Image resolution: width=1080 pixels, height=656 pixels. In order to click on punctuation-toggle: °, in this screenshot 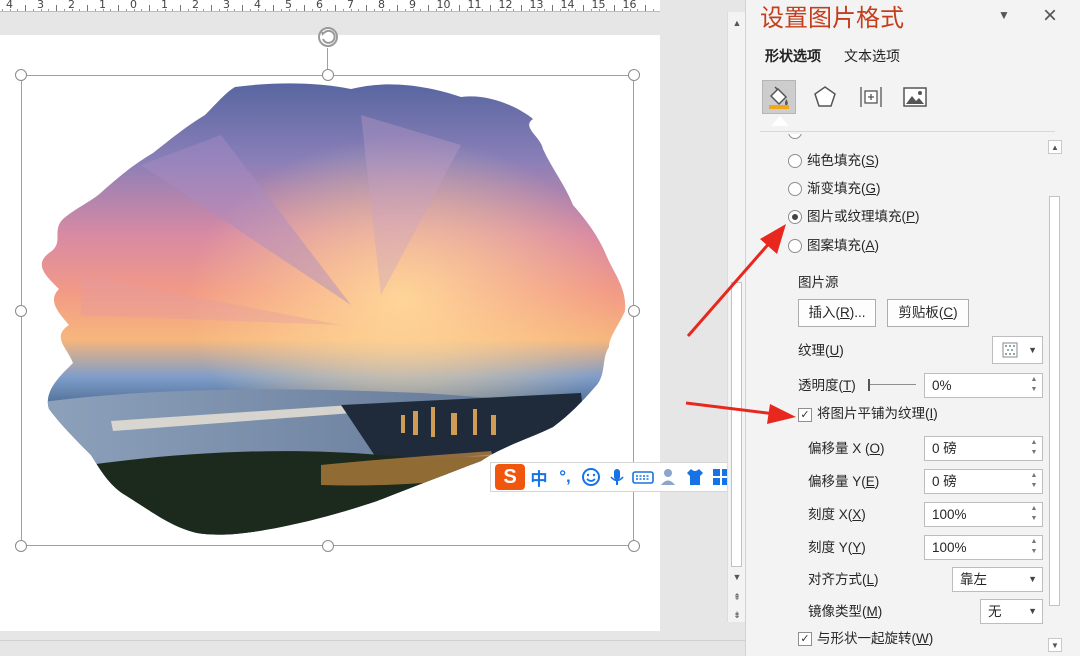, I will do `click(565, 477)`.